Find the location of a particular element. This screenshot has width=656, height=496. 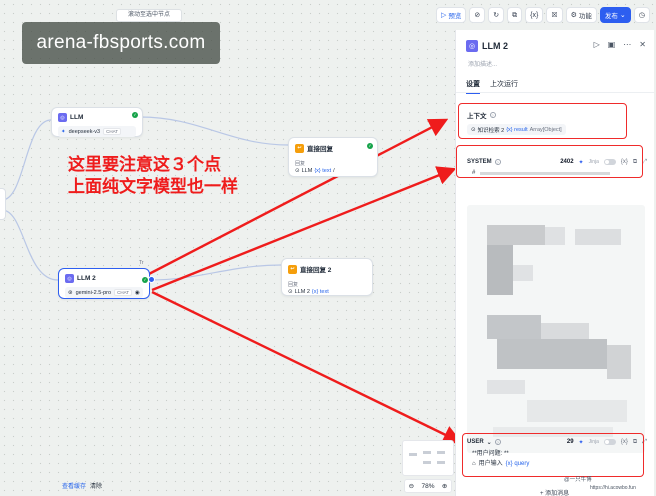

node-reply2-ref-node: LLM 2 is located at coordinates (302, 292).